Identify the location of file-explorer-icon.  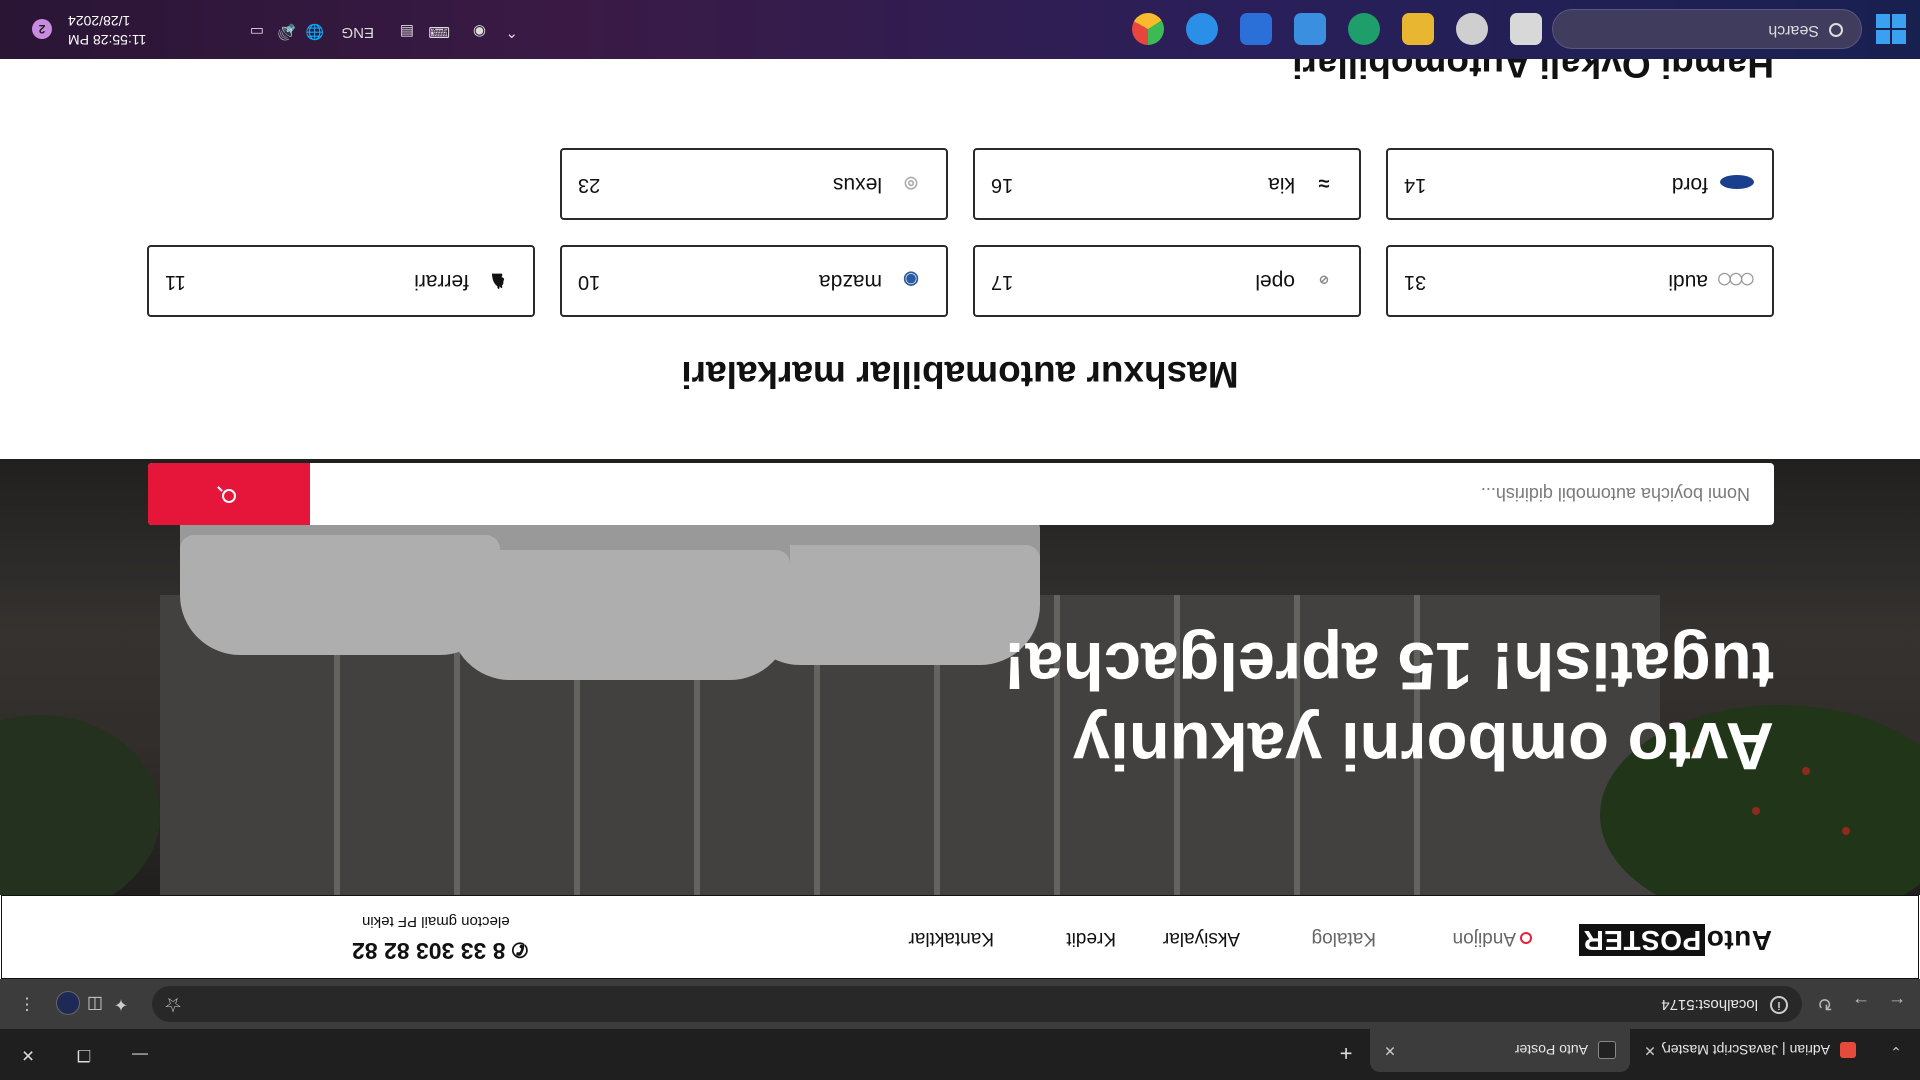
(1418, 29).